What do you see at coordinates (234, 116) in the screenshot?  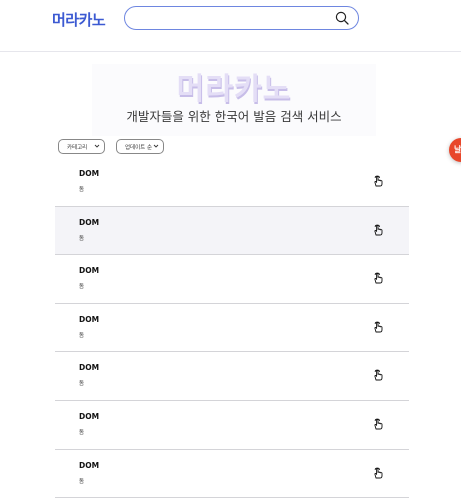 I see `hero-subtitle: 개발자들을 위한 한국어 발음 검색 서비스` at bounding box center [234, 116].